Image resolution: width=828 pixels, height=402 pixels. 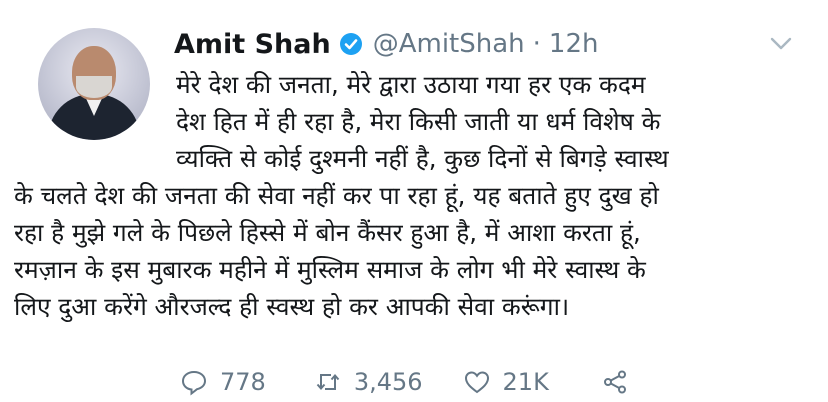 I want to click on reply-count: 778, so click(x=243, y=382).